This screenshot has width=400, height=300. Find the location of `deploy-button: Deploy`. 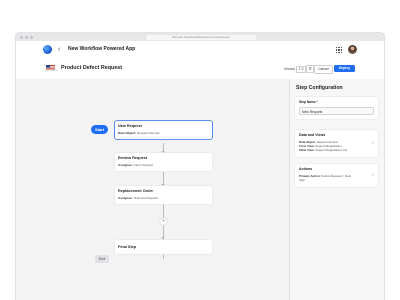

deploy-button: Deploy is located at coordinates (344, 68).